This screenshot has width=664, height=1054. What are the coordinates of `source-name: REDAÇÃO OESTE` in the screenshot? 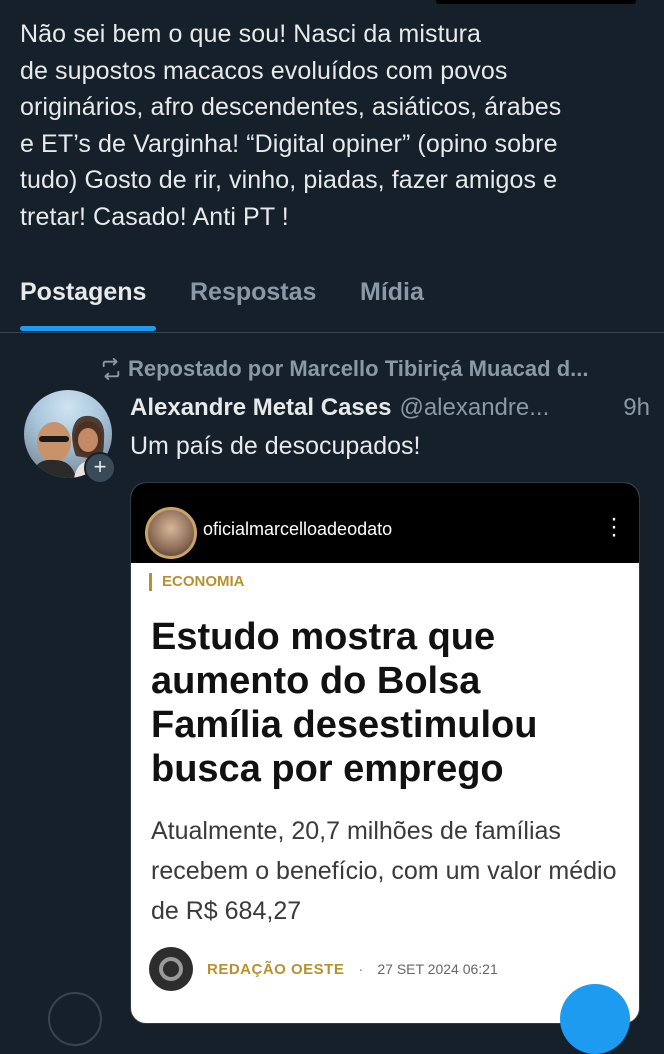 It's located at (276, 969).